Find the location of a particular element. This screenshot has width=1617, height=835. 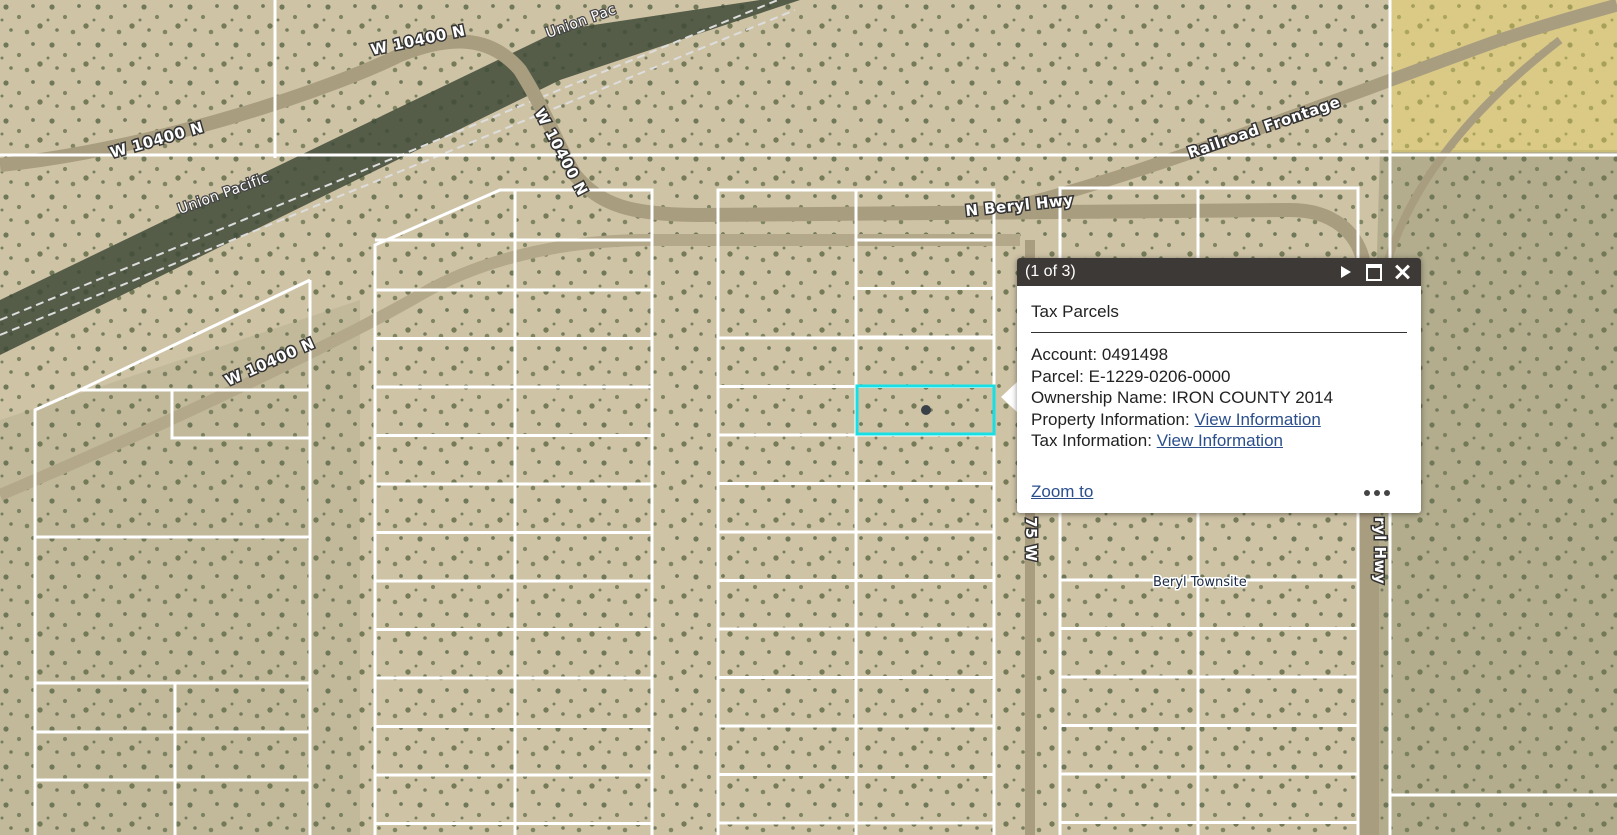

tax-info-link: View Information is located at coordinates (1220, 440).